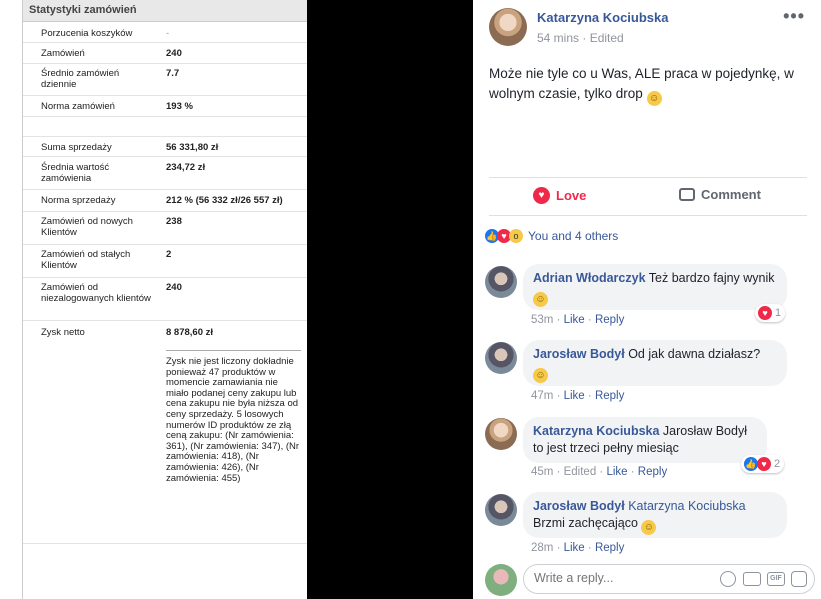 Image resolution: width=821 pixels, height=599 pixels. I want to click on reaction-count: 2, so click(777, 464).